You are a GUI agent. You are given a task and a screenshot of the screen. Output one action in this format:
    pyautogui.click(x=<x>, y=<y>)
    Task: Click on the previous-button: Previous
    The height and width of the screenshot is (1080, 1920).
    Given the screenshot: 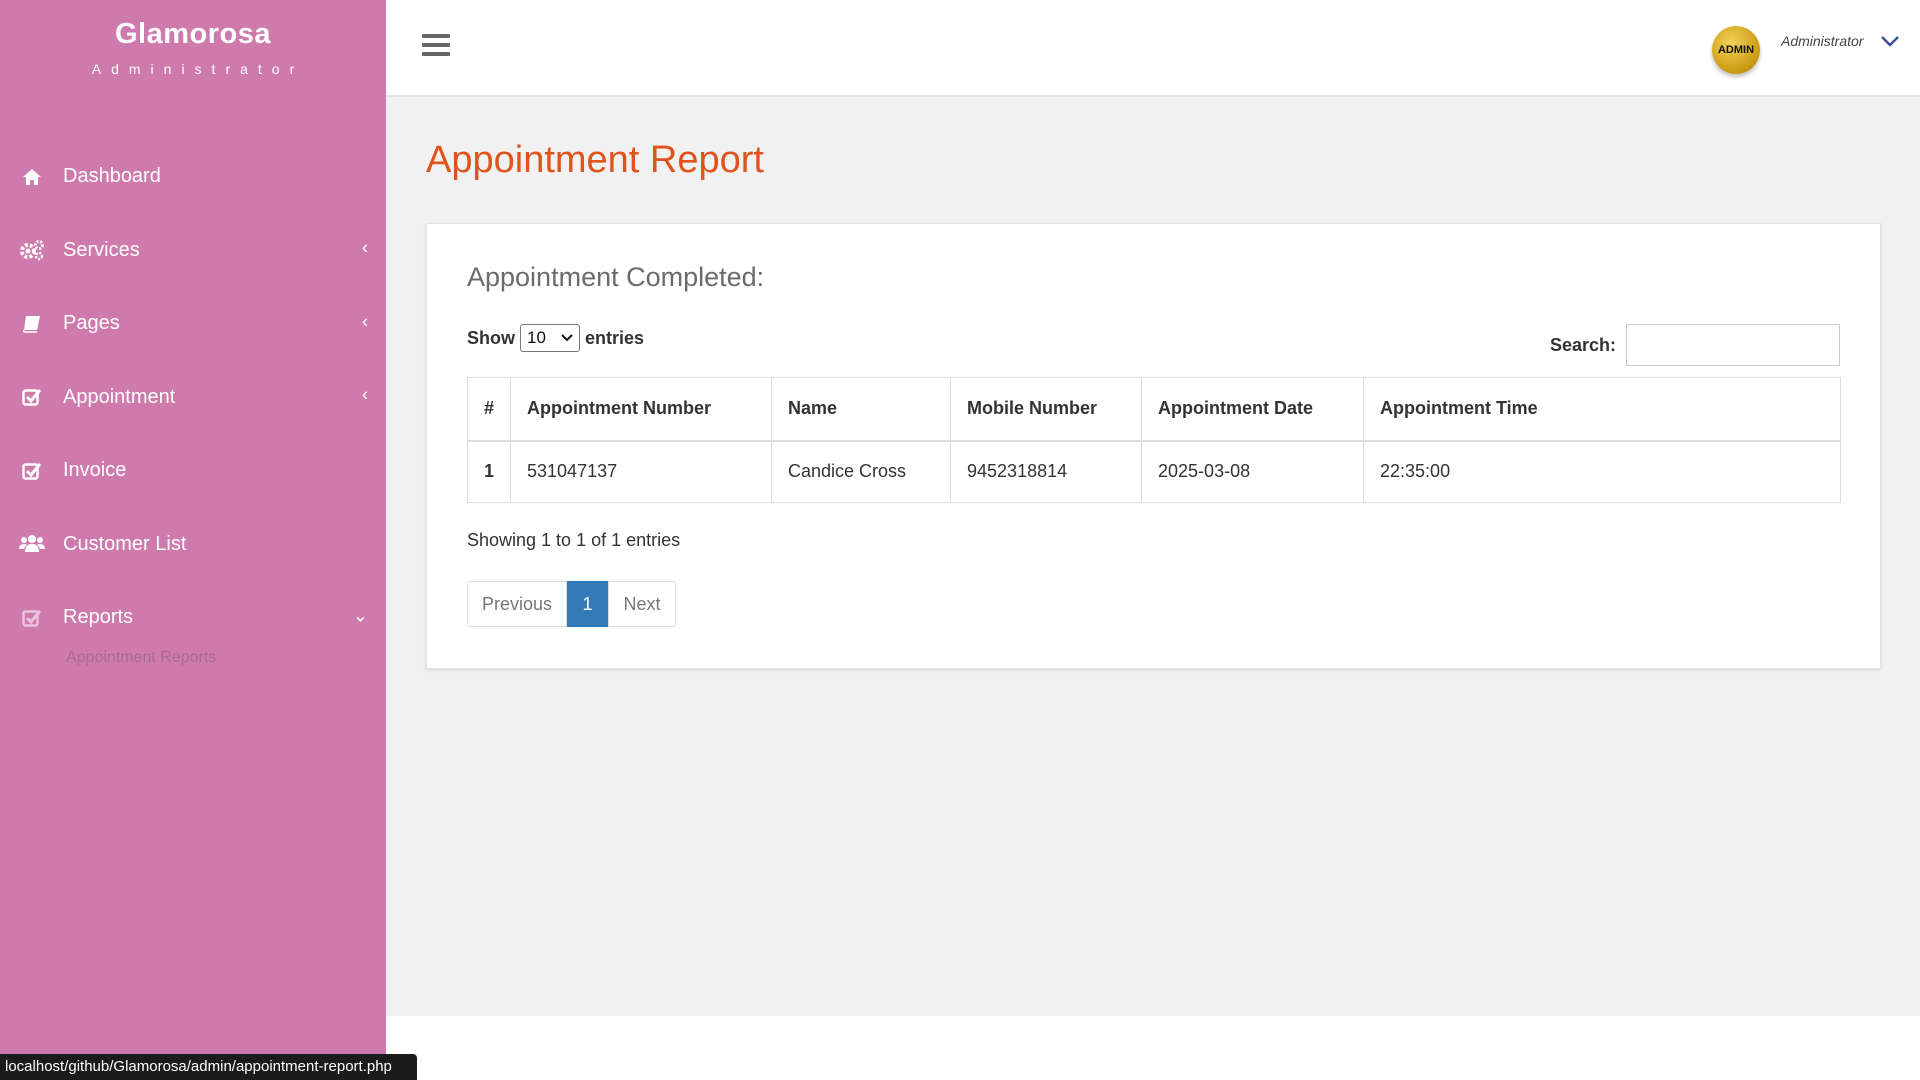 What is the action you would take?
    pyautogui.click(x=517, y=604)
    